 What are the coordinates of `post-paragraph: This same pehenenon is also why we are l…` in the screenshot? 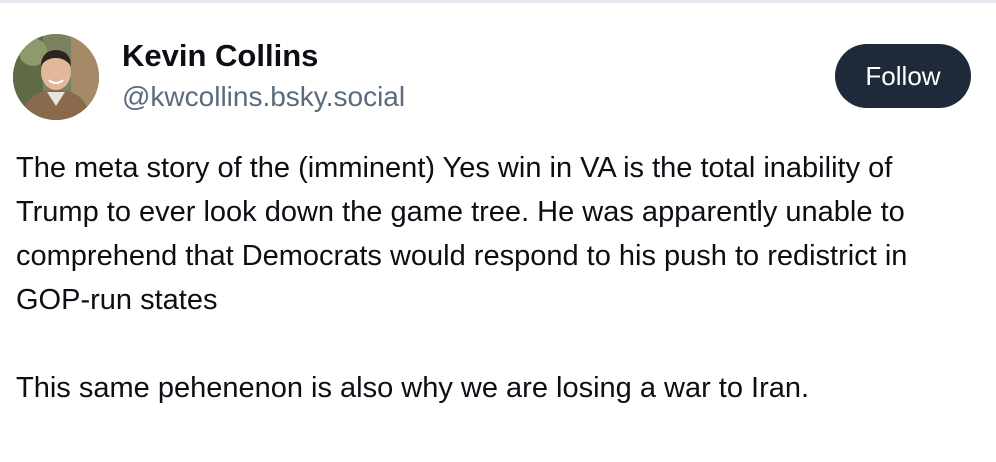 It's located at (413, 388).